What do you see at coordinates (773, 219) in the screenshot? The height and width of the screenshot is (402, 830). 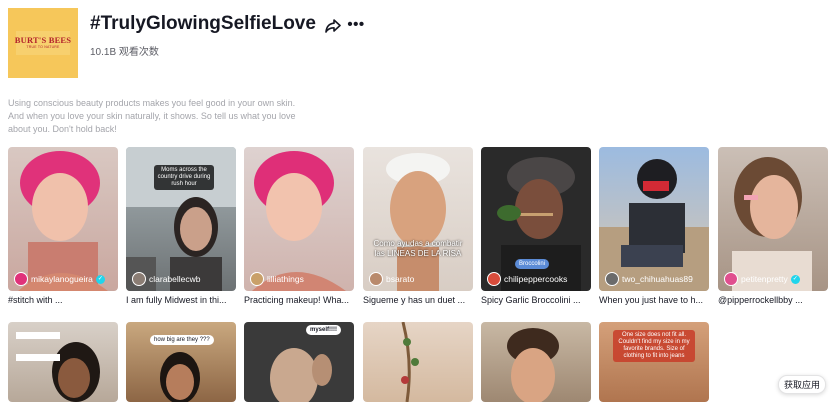 I see `video-thumbnail: petitenpretty ✓` at bounding box center [773, 219].